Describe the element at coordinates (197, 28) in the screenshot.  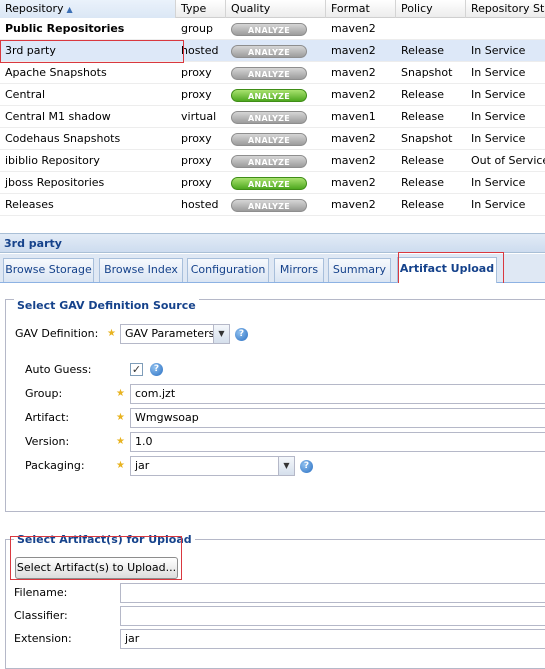
I see `type-cell: group` at that location.